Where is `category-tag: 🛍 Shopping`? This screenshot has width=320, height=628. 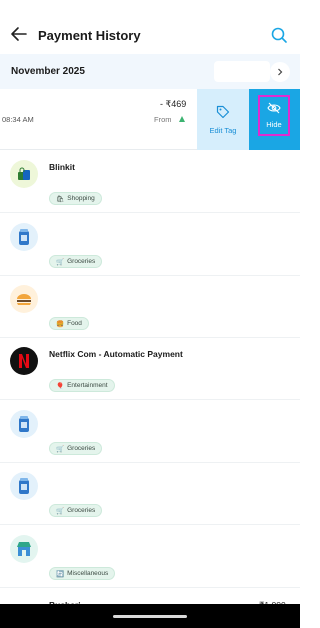
category-tag: 🛍 Shopping is located at coordinates (75, 198).